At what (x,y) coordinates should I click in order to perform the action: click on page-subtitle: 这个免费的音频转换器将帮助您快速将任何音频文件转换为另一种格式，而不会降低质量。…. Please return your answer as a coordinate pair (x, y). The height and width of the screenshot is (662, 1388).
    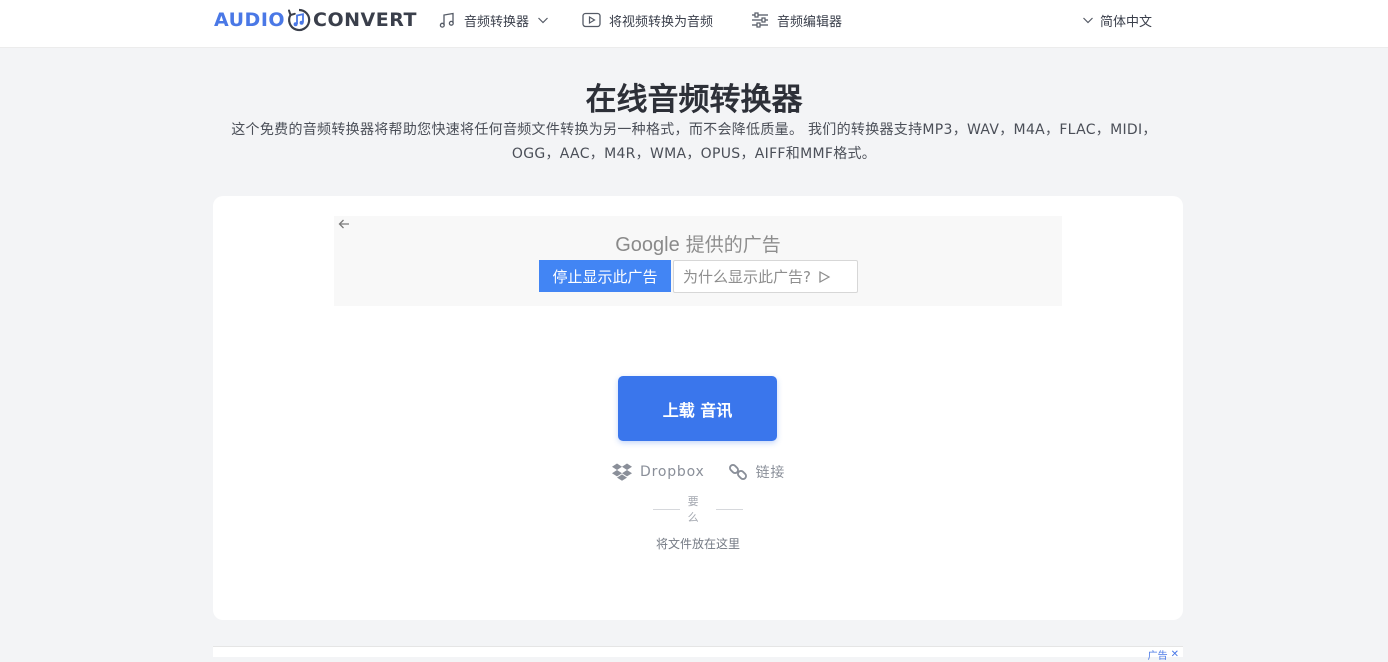
    Looking at the image, I should click on (694, 142).